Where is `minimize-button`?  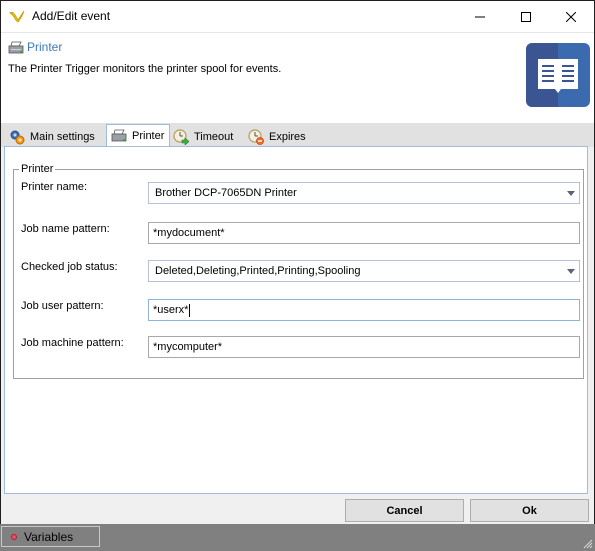
minimize-button is located at coordinates (480, 16).